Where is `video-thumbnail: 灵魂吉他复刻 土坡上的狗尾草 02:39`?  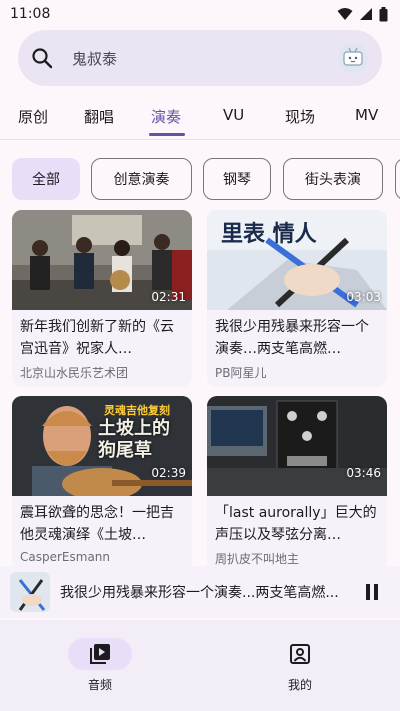
video-thumbnail: 灵魂吉他复刻 土坡上的狗尾草 02:39 is located at coordinates (102, 446).